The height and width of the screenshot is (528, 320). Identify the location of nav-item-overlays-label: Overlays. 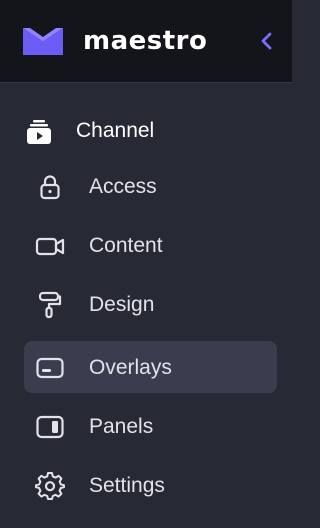
(130, 367).